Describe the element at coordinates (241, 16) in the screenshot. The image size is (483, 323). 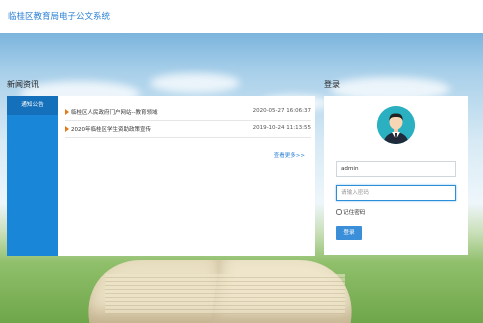
I see `top-bar: 临桂区教育局电子公文系统` at that location.